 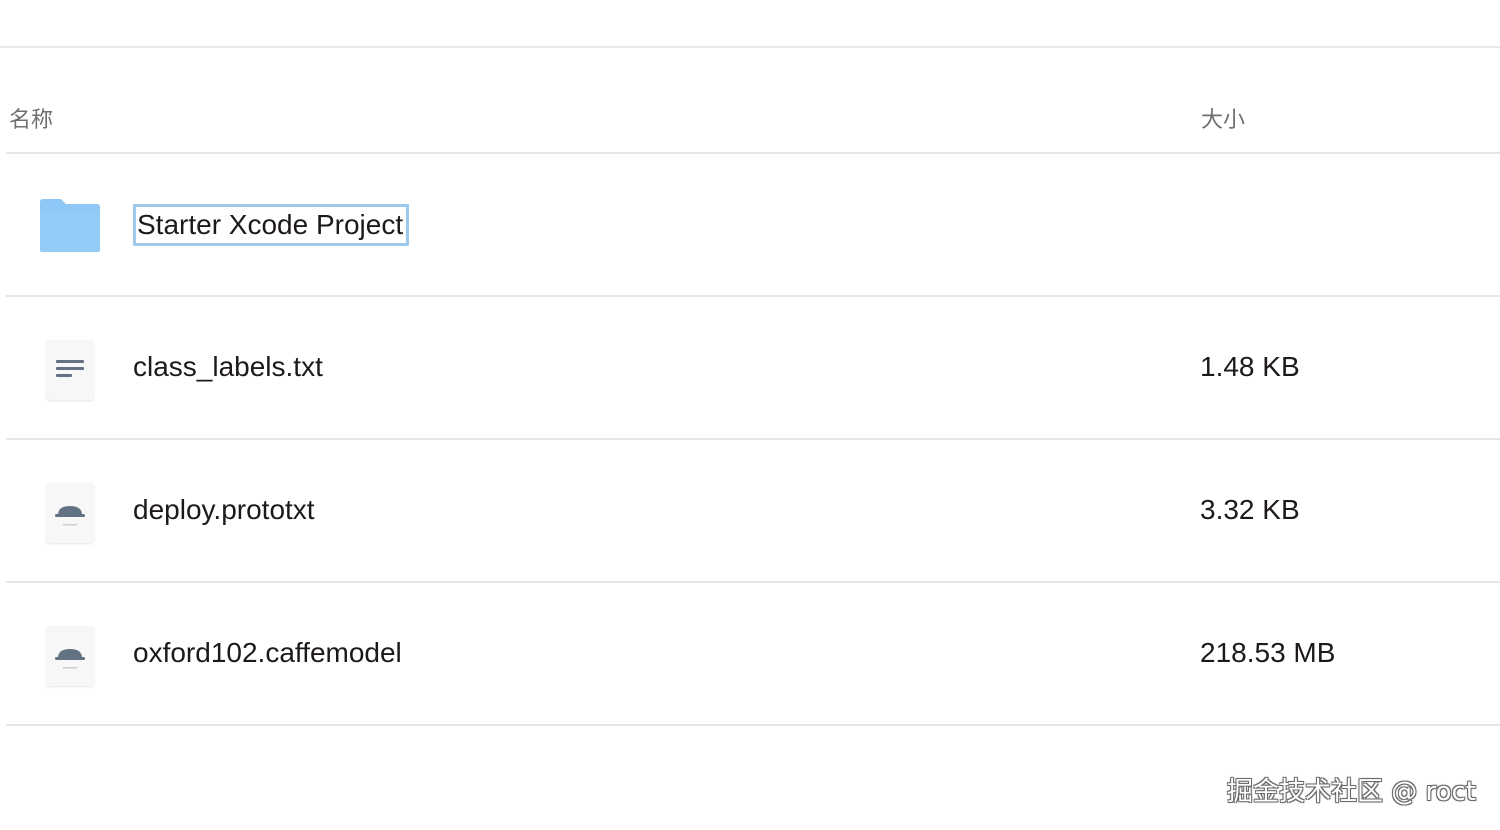 What do you see at coordinates (271, 225) in the screenshot?
I see `file-name: Starter Xcode Project` at bounding box center [271, 225].